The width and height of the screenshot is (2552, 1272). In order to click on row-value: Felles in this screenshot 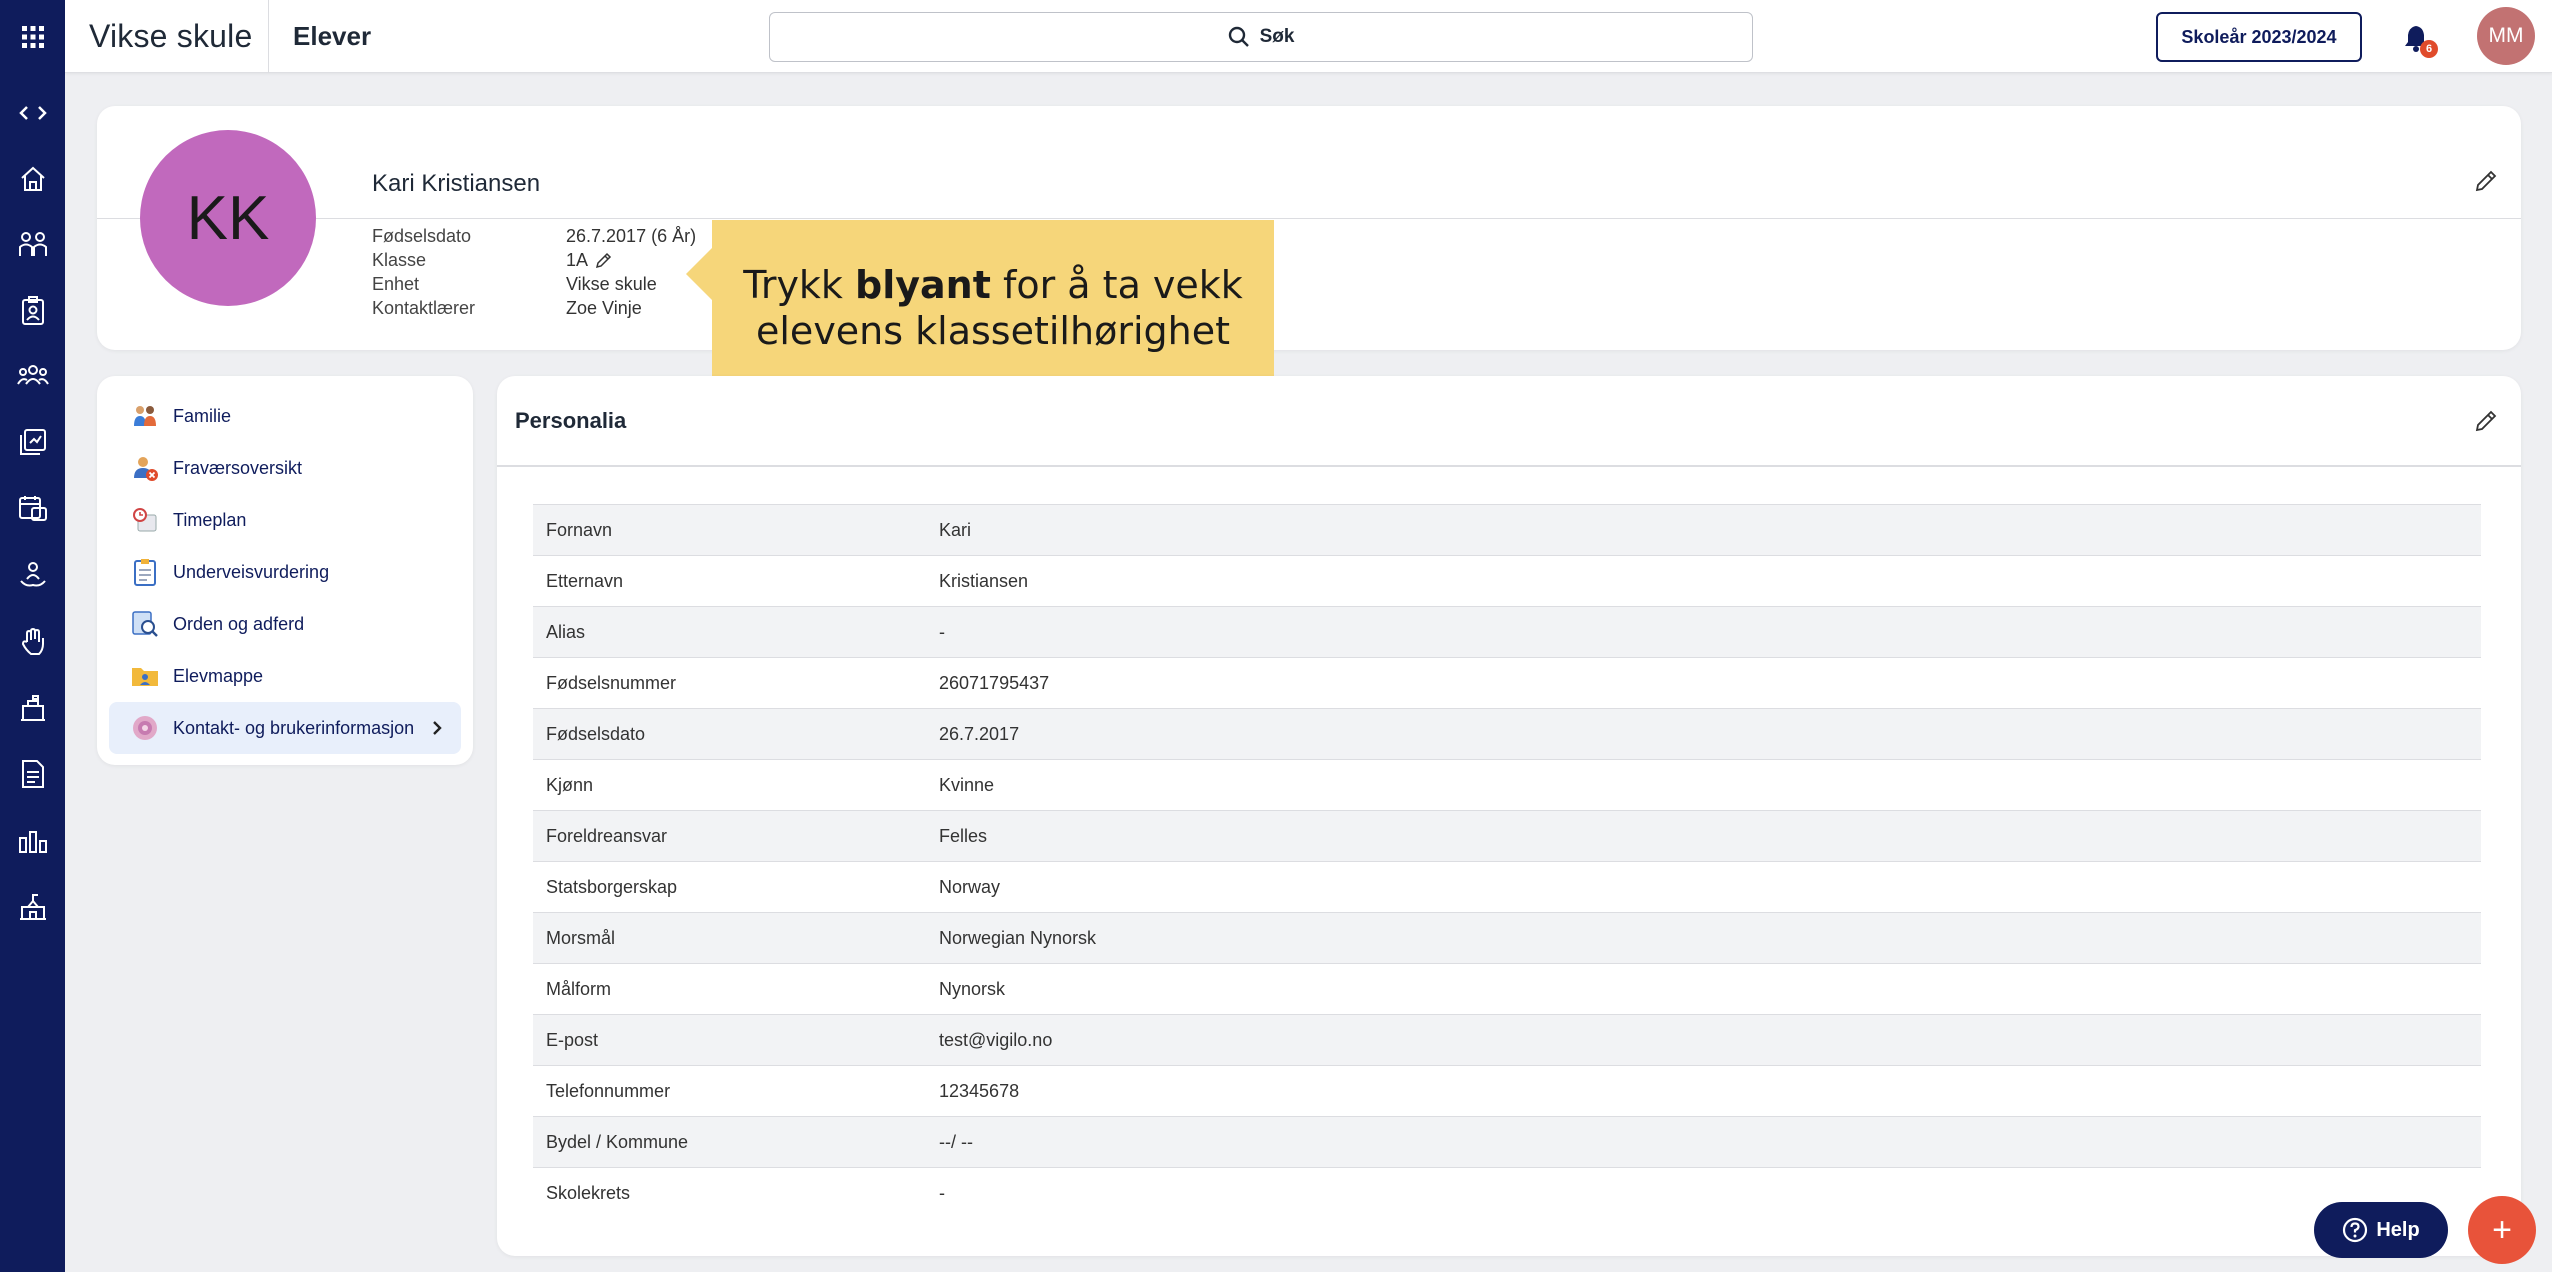, I will do `click(963, 835)`.